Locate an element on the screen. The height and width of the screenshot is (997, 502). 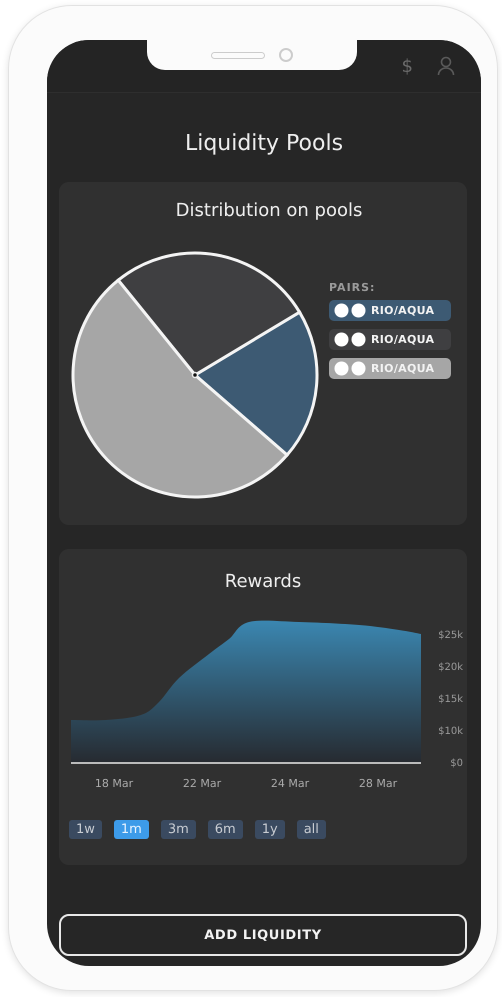
page-title: Liquidity Pools is located at coordinates (264, 143).